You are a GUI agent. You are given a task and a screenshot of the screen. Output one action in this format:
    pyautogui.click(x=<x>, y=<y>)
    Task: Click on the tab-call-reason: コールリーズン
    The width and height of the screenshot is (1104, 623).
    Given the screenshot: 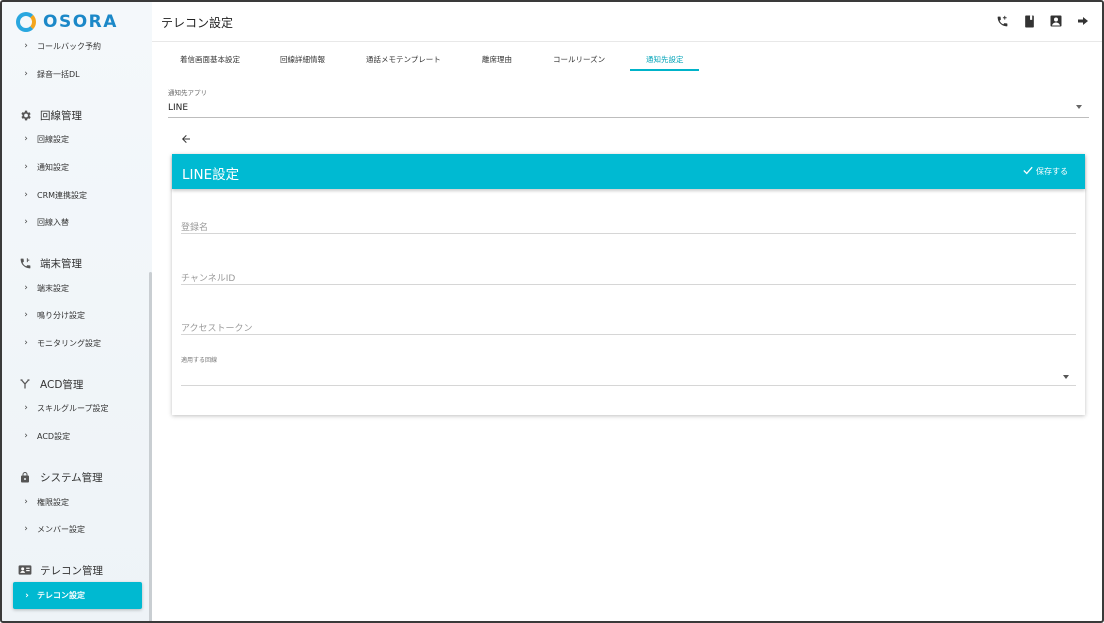 What is the action you would take?
    pyautogui.click(x=579, y=59)
    